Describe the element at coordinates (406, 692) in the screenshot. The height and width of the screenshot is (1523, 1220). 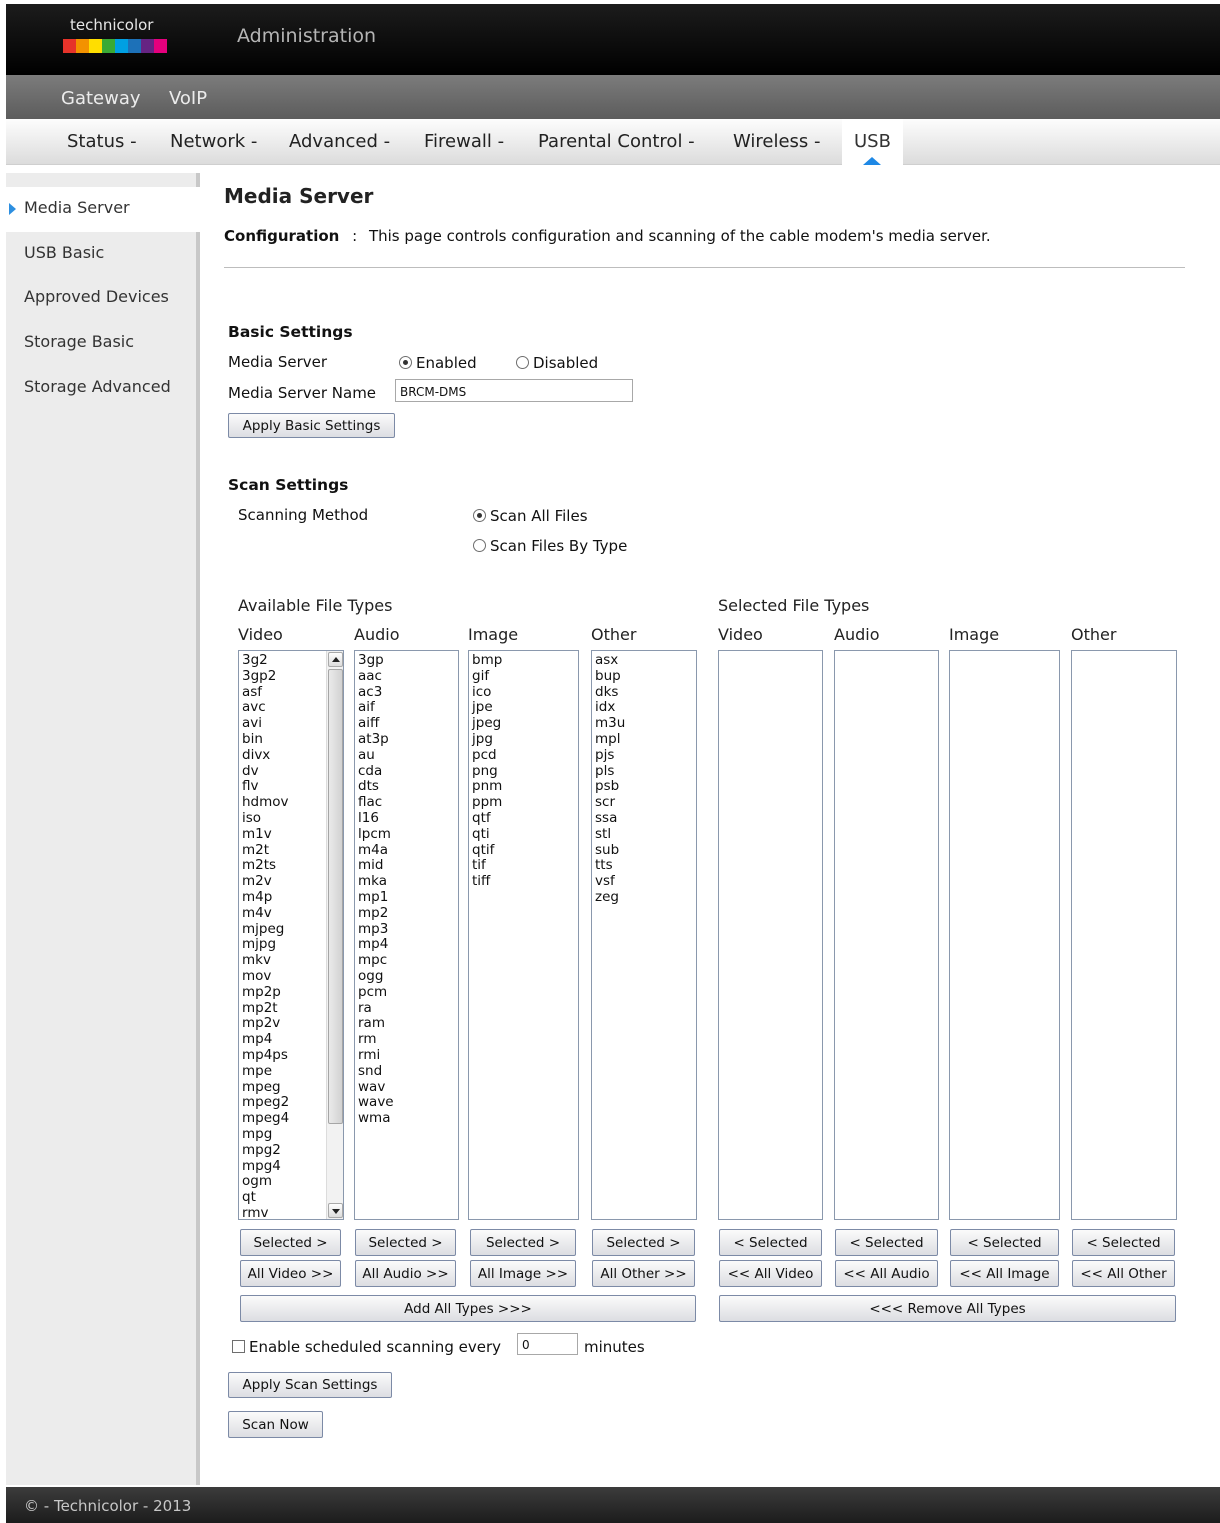
I see `file-type-option: ac3` at that location.